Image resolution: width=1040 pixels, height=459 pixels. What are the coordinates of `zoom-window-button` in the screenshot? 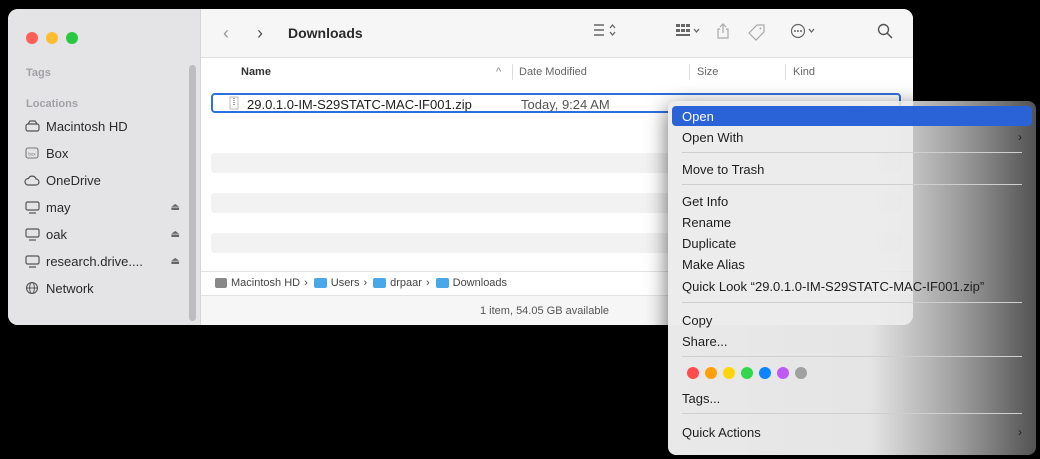 It's located at (72, 38).